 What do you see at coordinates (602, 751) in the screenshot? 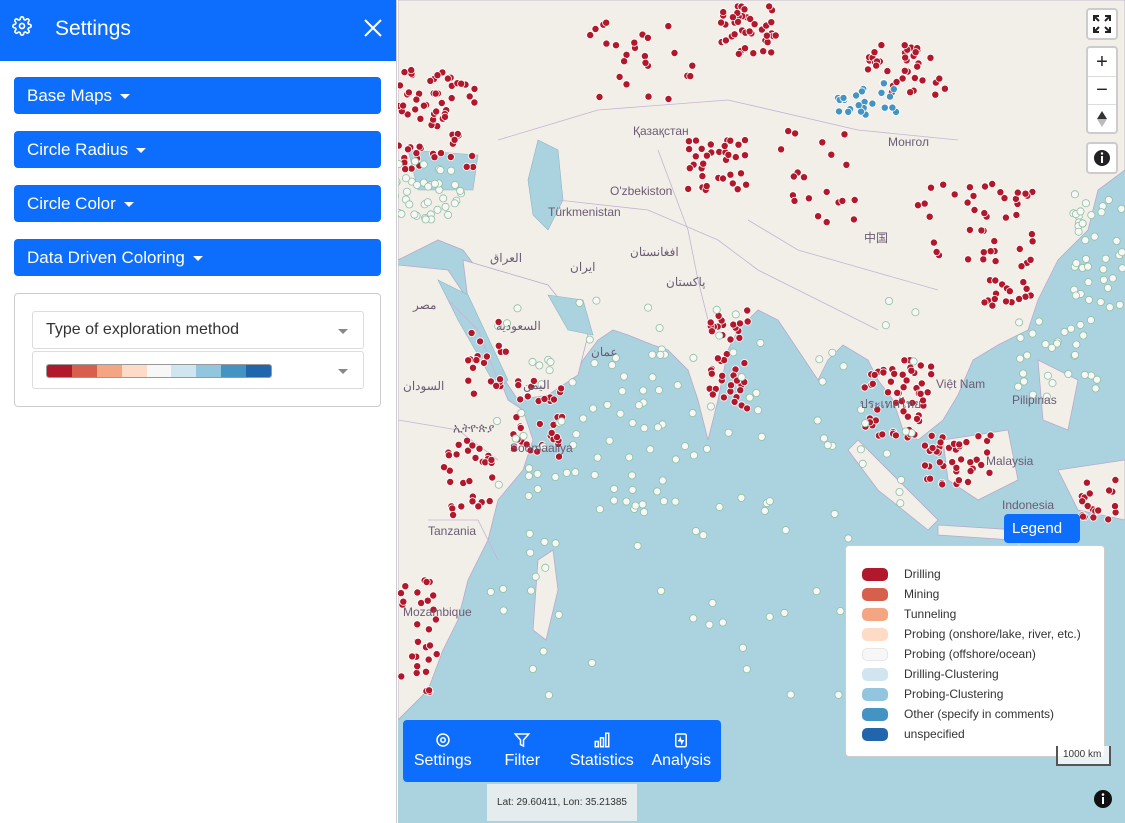
I see `statistics-button: Statistics` at bounding box center [602, 751].